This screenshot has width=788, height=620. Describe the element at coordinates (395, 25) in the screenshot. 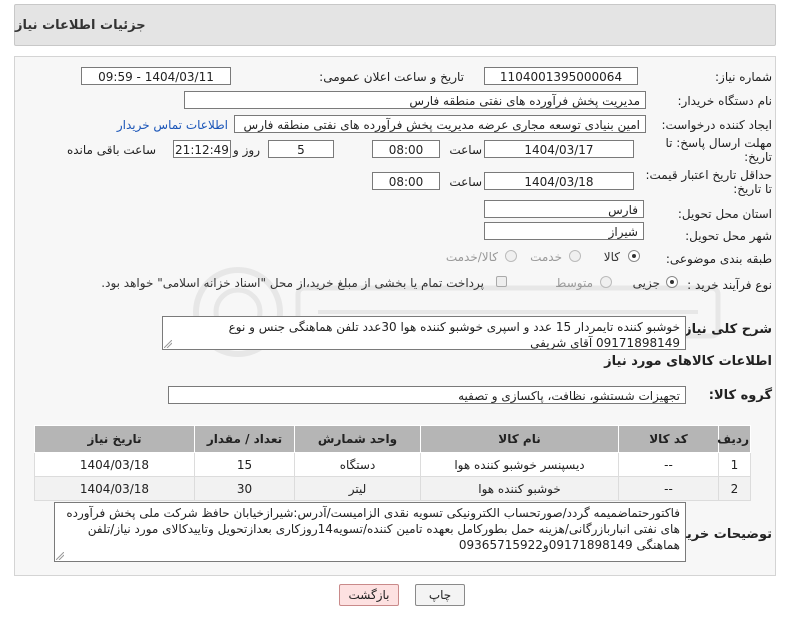

I see `page-header: جزئیات اطلاعات نیاز` at that location.